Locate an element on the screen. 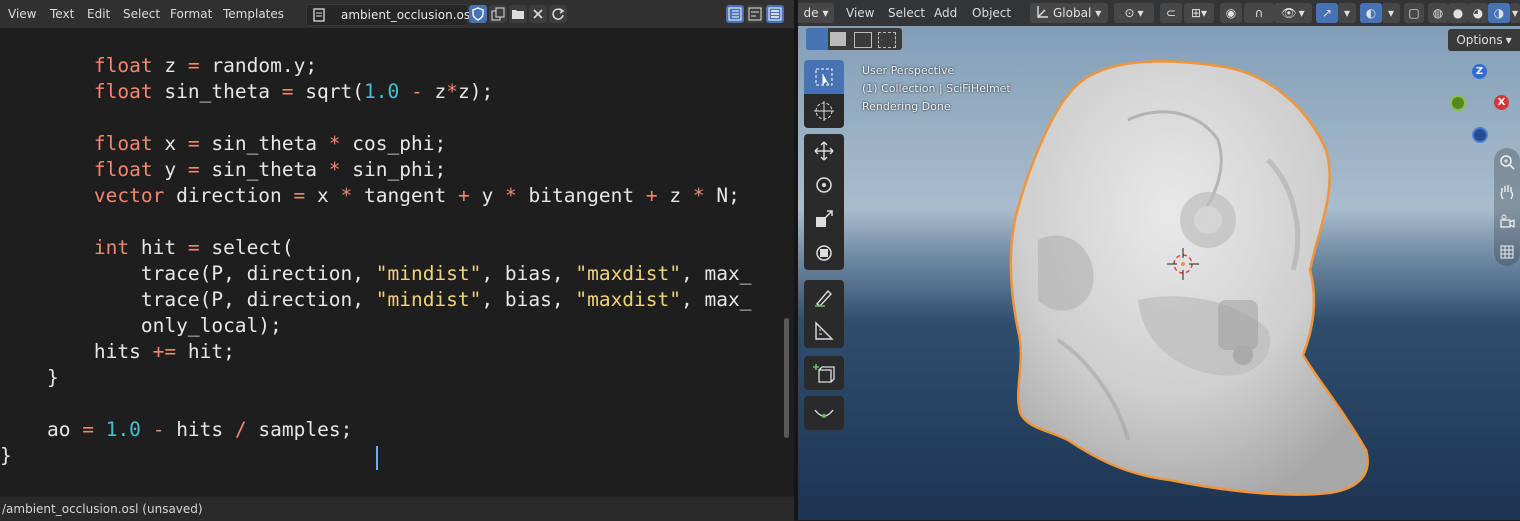 The height and width of the screenshot is (521, 1520). solid-shading-icon: ● is located at coordinates (1458, 13).